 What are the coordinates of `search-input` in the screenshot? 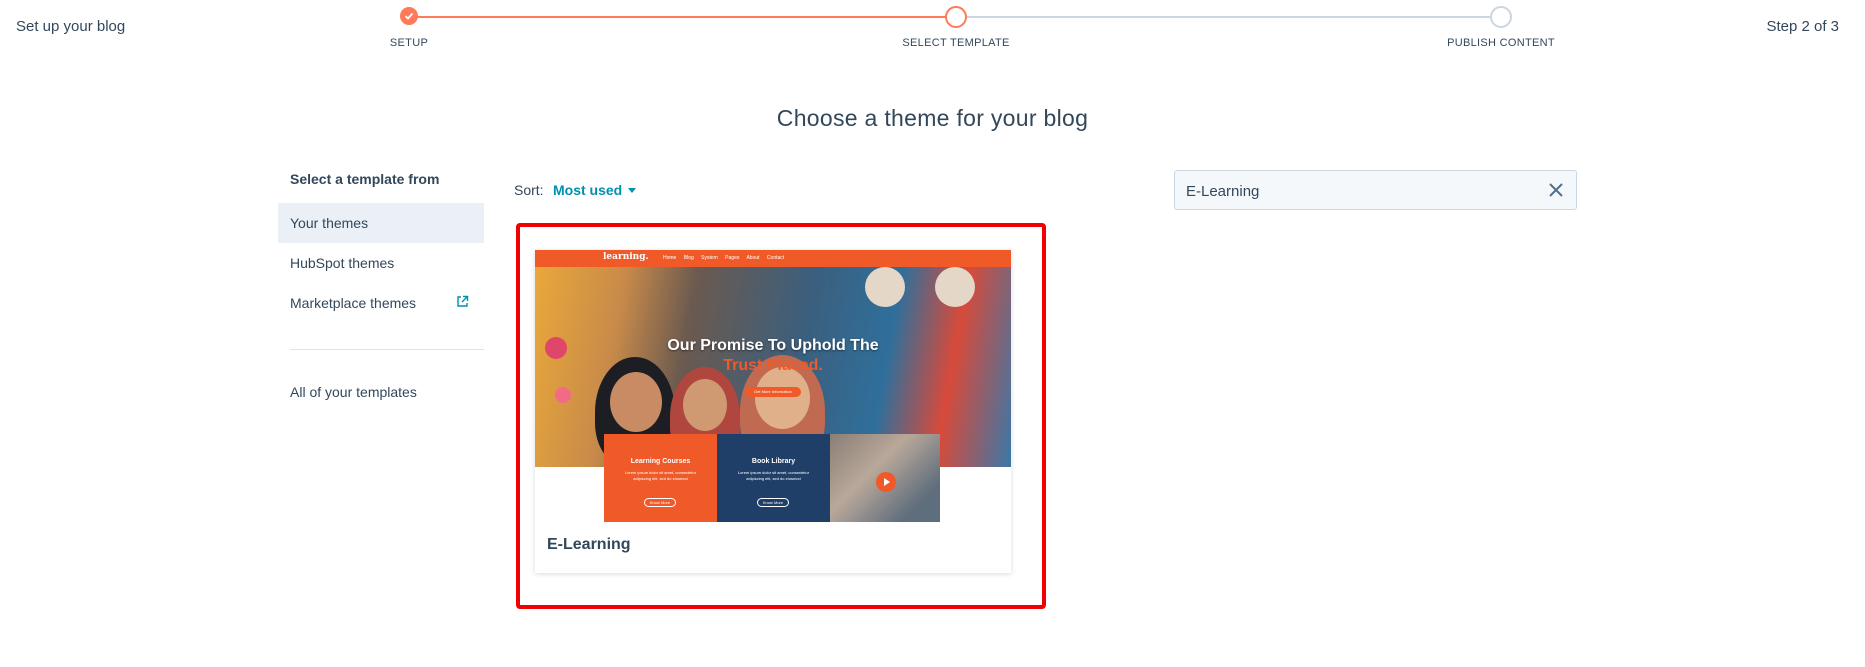 It's located at (1361, 191).